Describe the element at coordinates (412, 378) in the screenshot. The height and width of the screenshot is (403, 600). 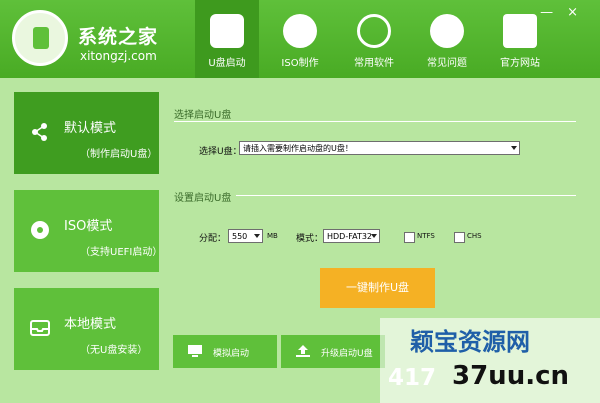
I see `watermark-number: 417` at that location.